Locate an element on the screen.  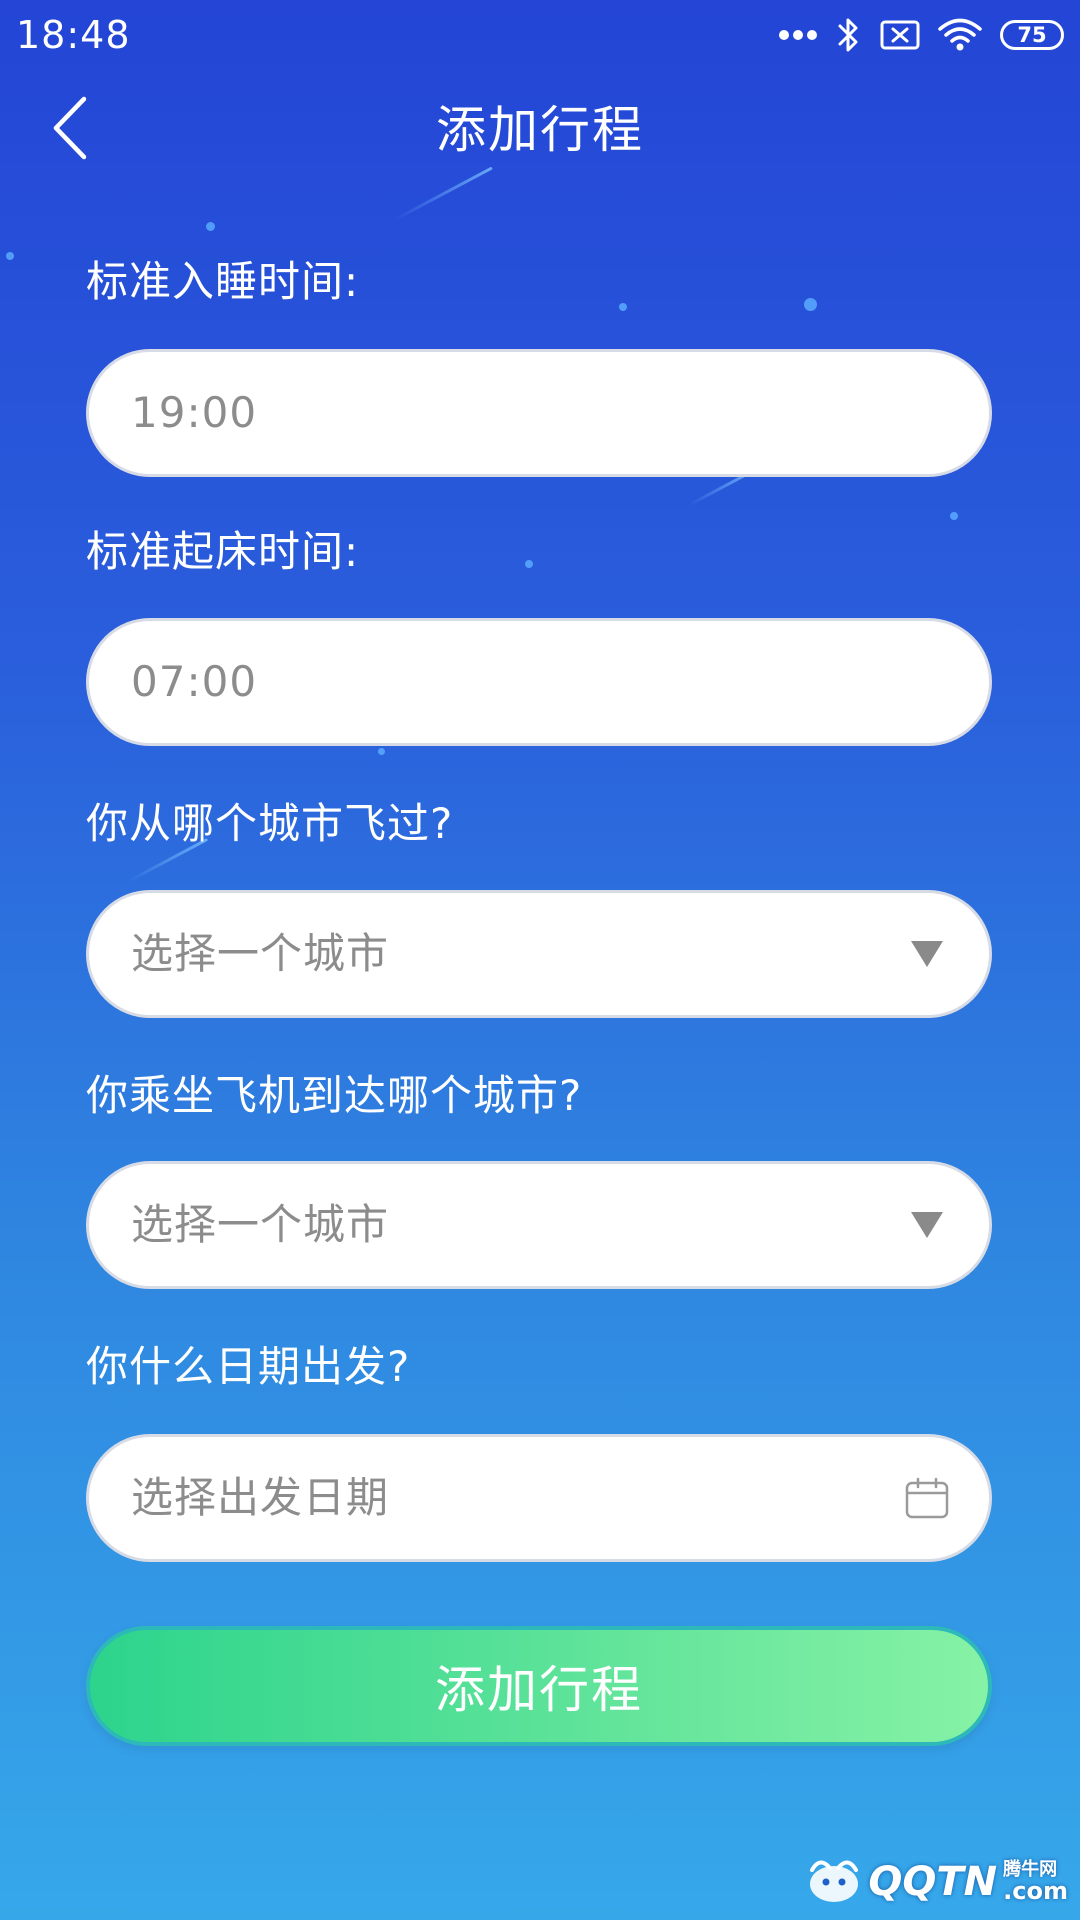
page-title: 添加行程 is located at coordinates (540, 130).